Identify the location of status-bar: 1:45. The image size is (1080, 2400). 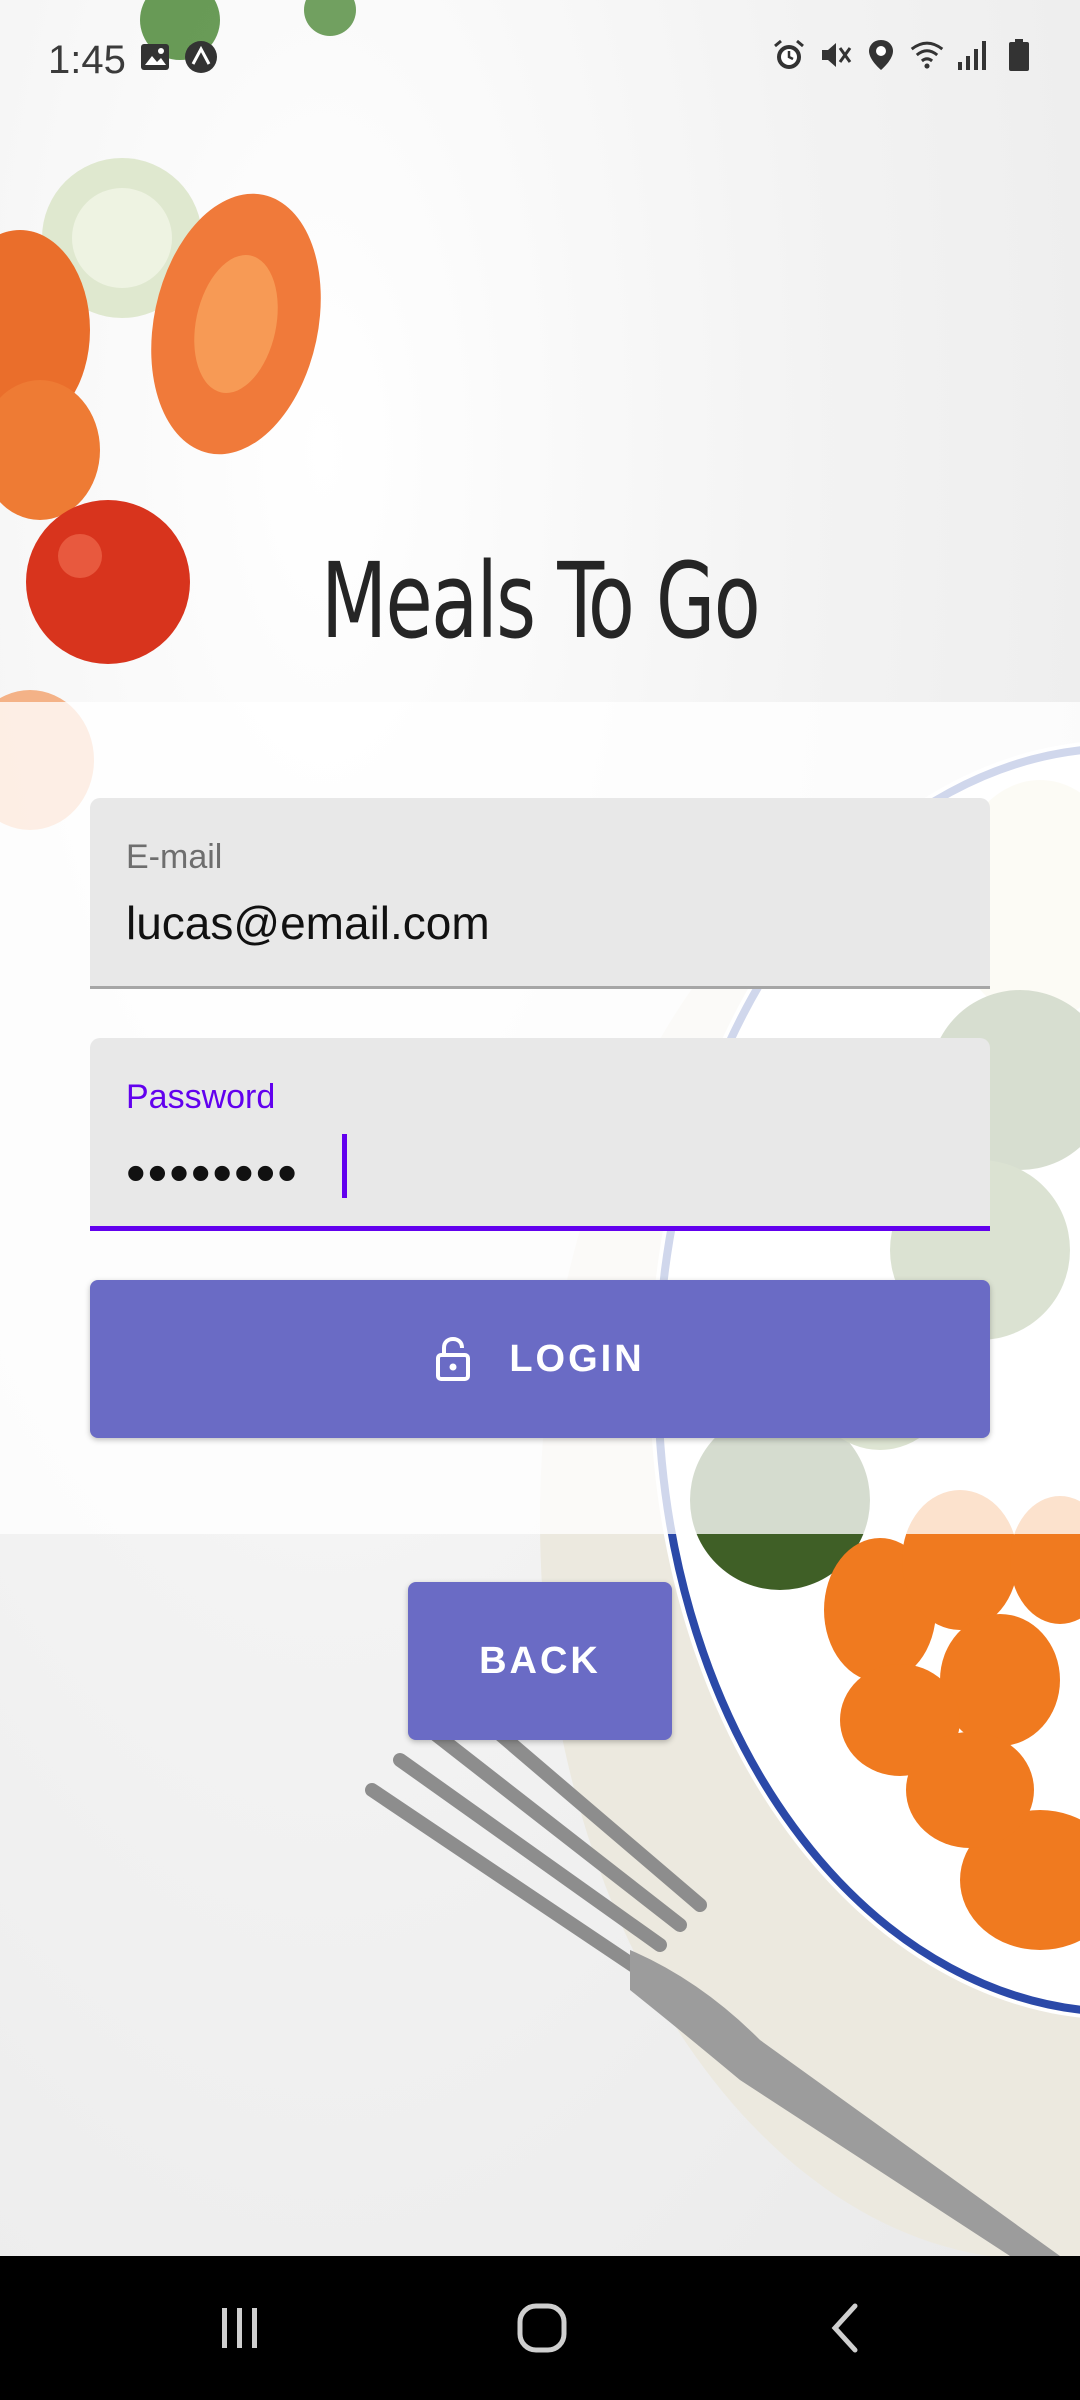
(540, 60).